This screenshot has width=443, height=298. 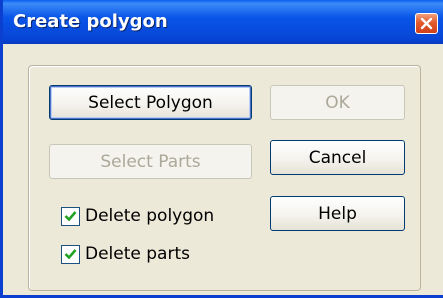 What do you see at coordinates (150, 216) in the screenshot?
I see `delete-polygon-label: Delete polygon` at bounding box center [150, 216].